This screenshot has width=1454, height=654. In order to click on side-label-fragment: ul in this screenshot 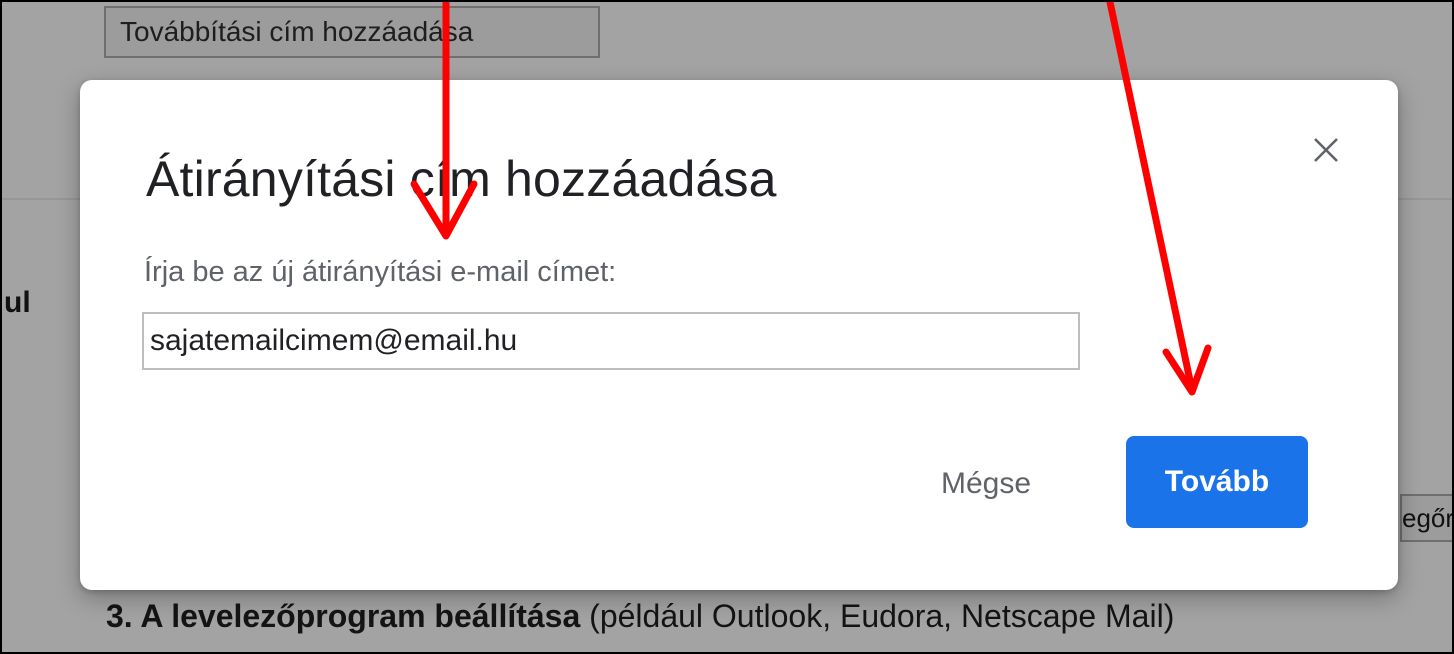, I will do `click(17, 302)`.